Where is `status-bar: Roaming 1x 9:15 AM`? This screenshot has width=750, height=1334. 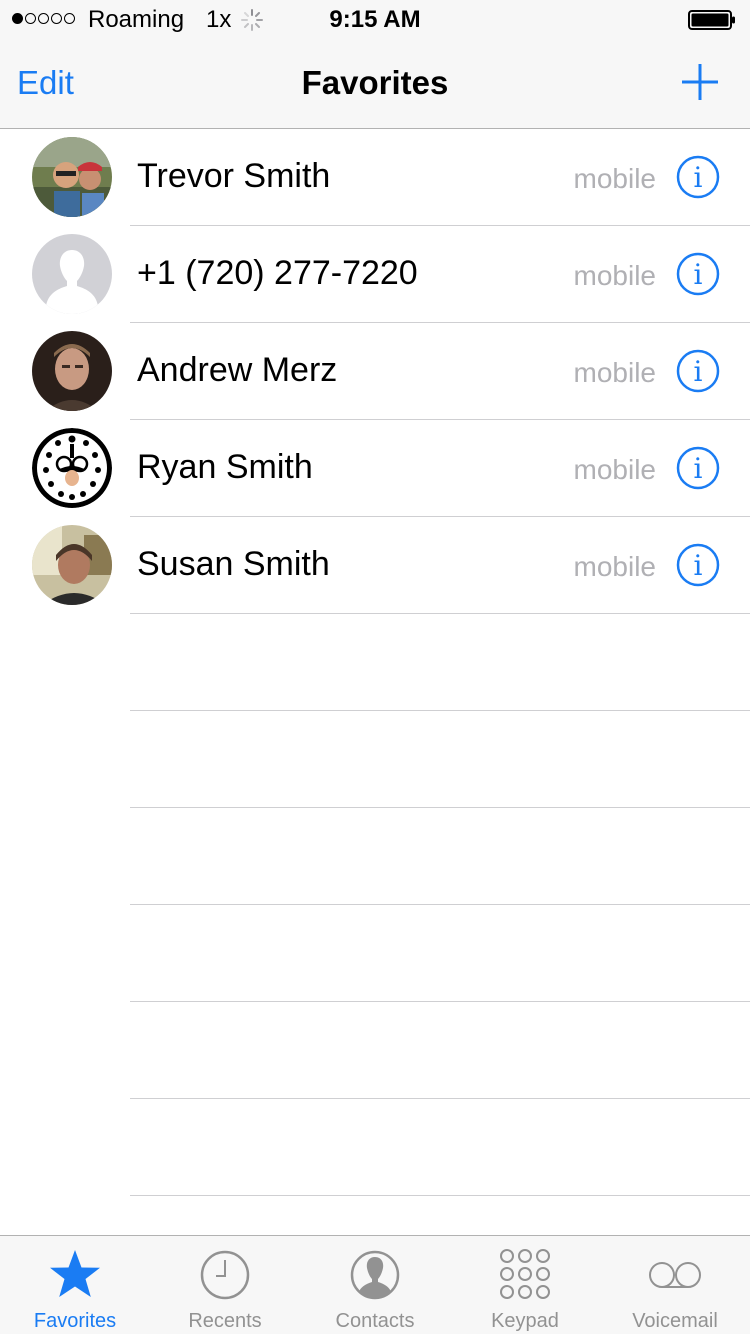
status-bar: Roaming 1x 9:15 AM is located at coordinates (375, 20).